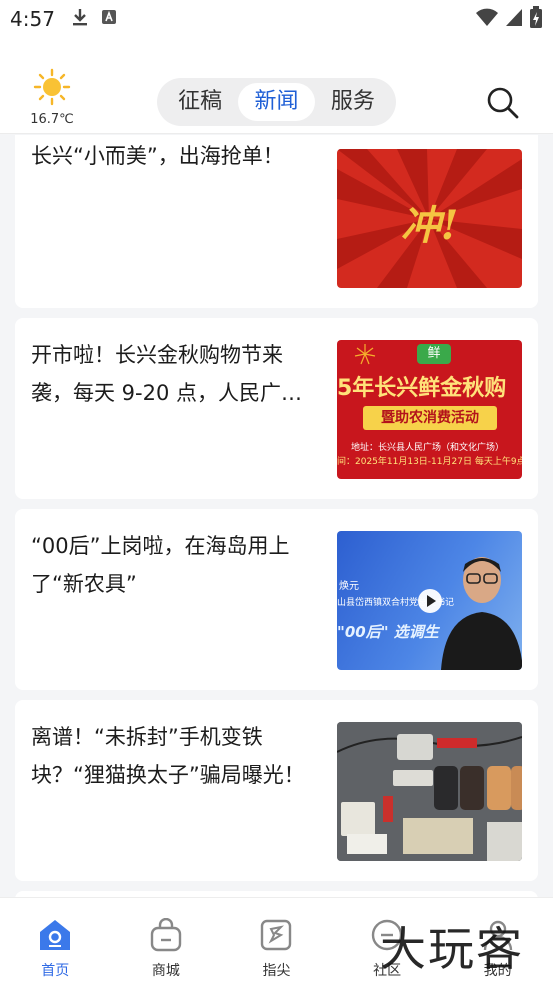  What do you see at coordinates (388, 632) in the screenshot?
I see `video-caption-tag: "00后" 选调生` at bounding box center [388, 632].